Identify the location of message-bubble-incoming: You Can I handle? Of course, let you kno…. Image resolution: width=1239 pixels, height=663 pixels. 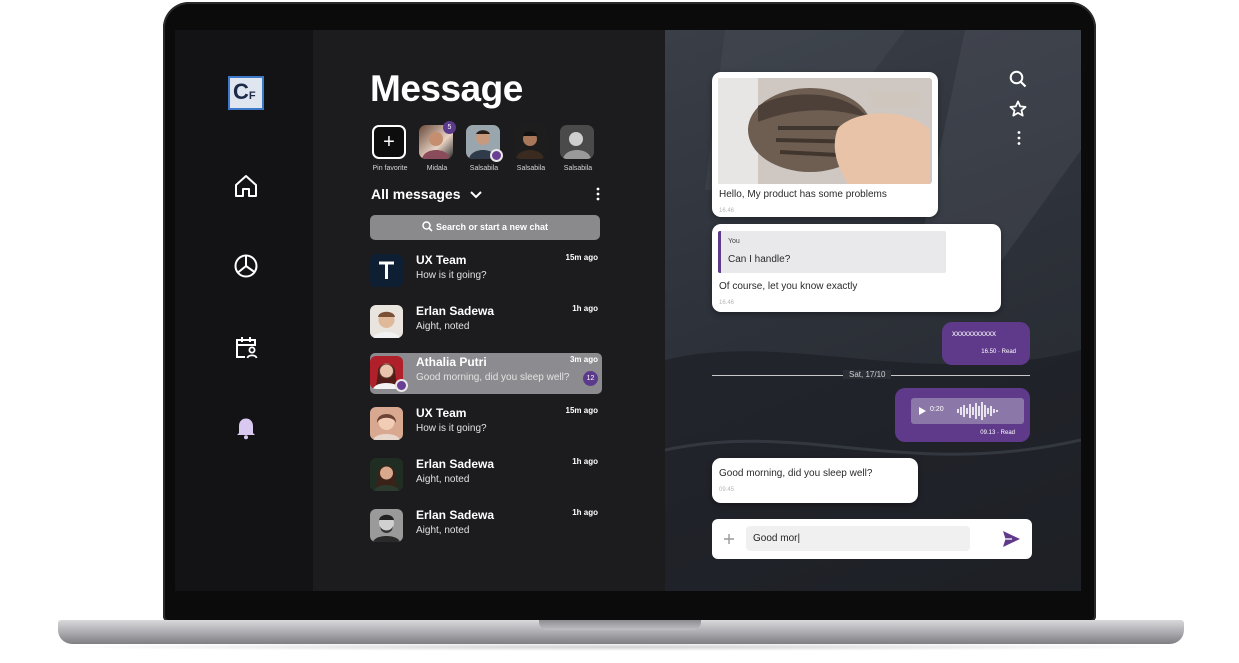
(856, 268).